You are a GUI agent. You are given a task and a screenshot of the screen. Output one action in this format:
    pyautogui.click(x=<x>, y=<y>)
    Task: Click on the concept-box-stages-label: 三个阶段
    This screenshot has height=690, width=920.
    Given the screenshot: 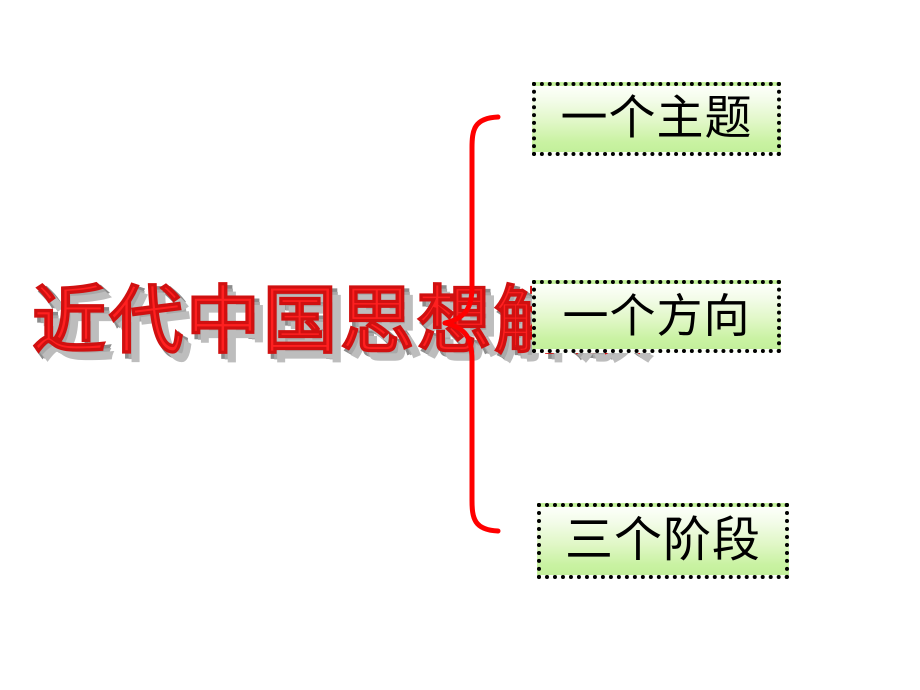 What is the action you would take?
    pyautogui.click(x=662, y=540)
    